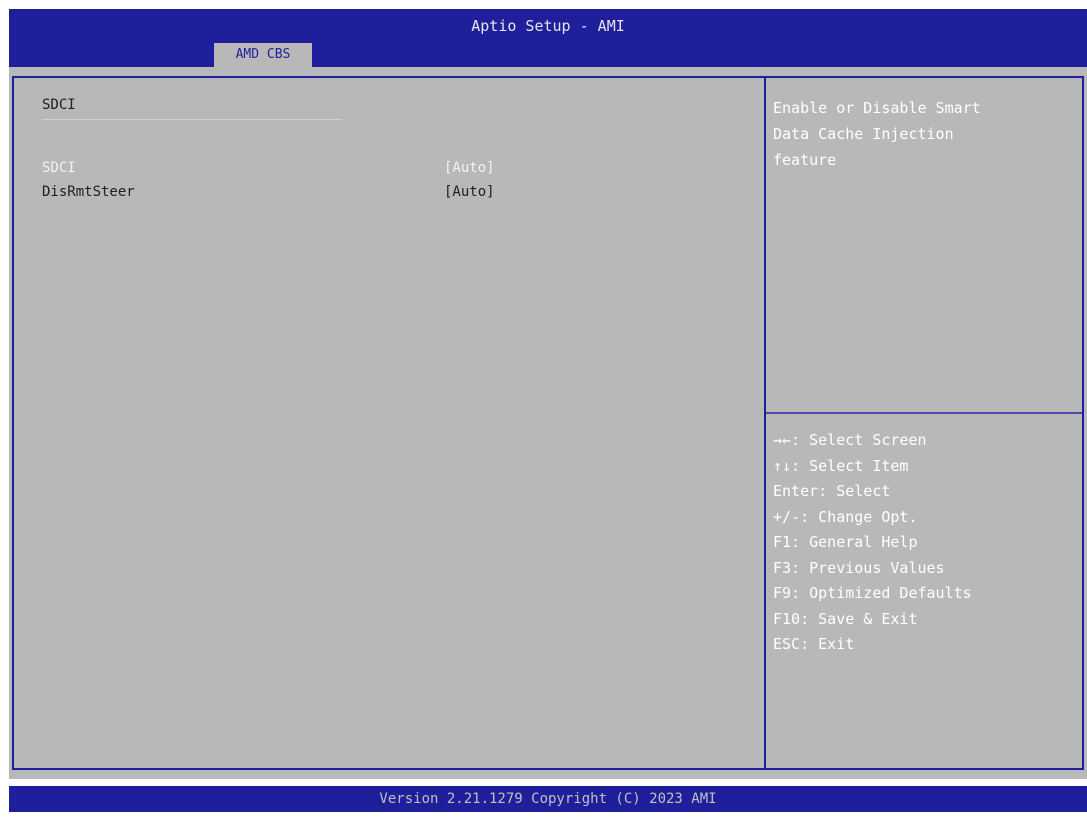 The height and width of the screenshot is (818, 1087). What do you see at coordinates (548, 26) in the screenshot?
I see `app-title: Aptio Setup - AMI` at bounding box center [548, 26].